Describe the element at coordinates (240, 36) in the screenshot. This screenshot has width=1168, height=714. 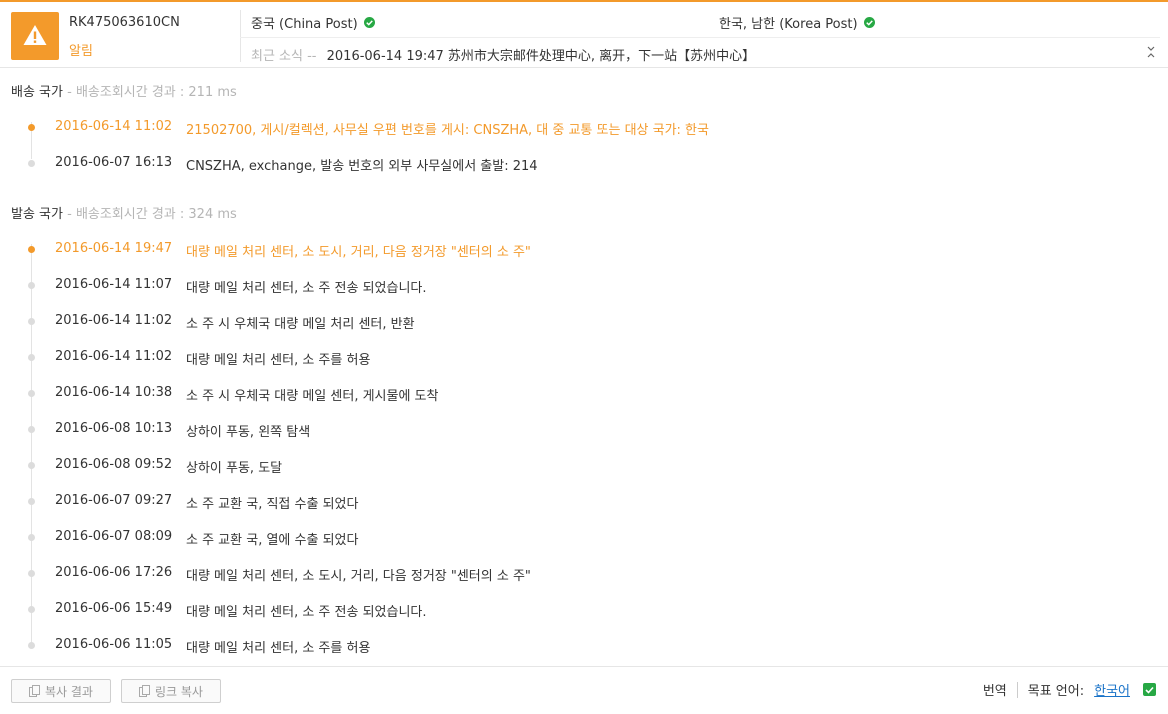
I see `header-divider` at that location.